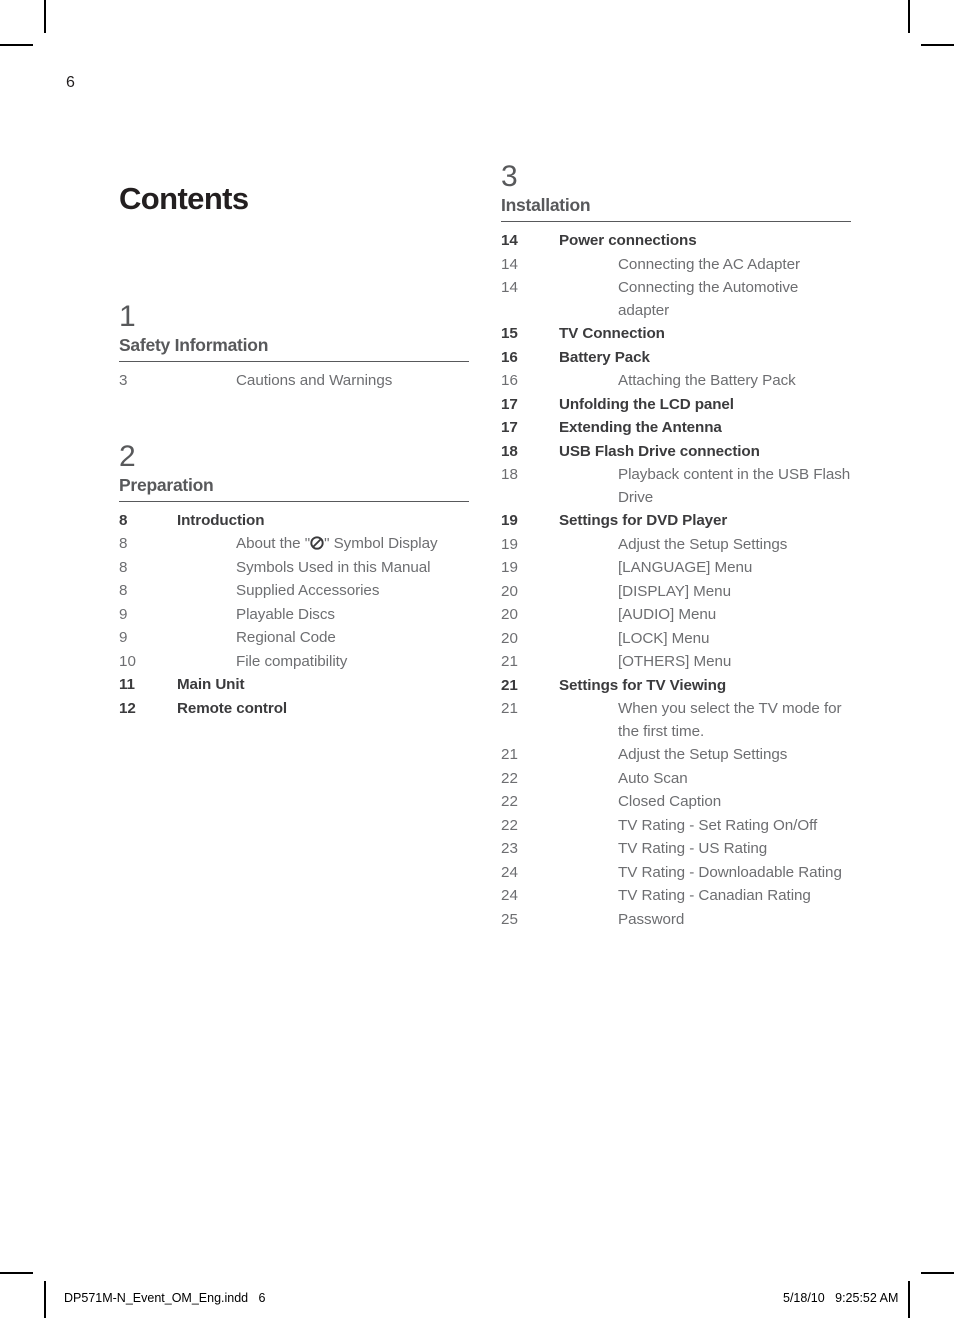  Describe the element at coordinates (643, 685) in the screenshot. I see `toc-entry-label: Settings for TV Viewing` at that location.